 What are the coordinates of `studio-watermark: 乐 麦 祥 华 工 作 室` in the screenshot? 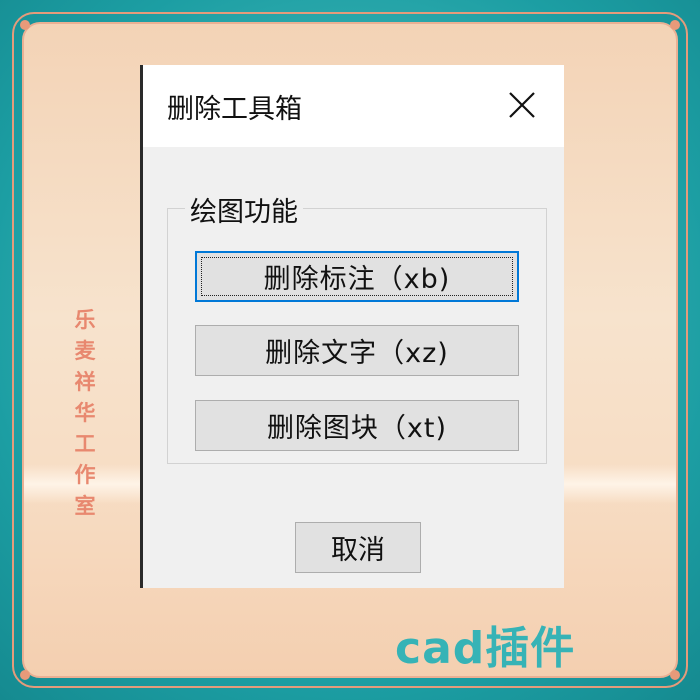 It's located at (85, 413).